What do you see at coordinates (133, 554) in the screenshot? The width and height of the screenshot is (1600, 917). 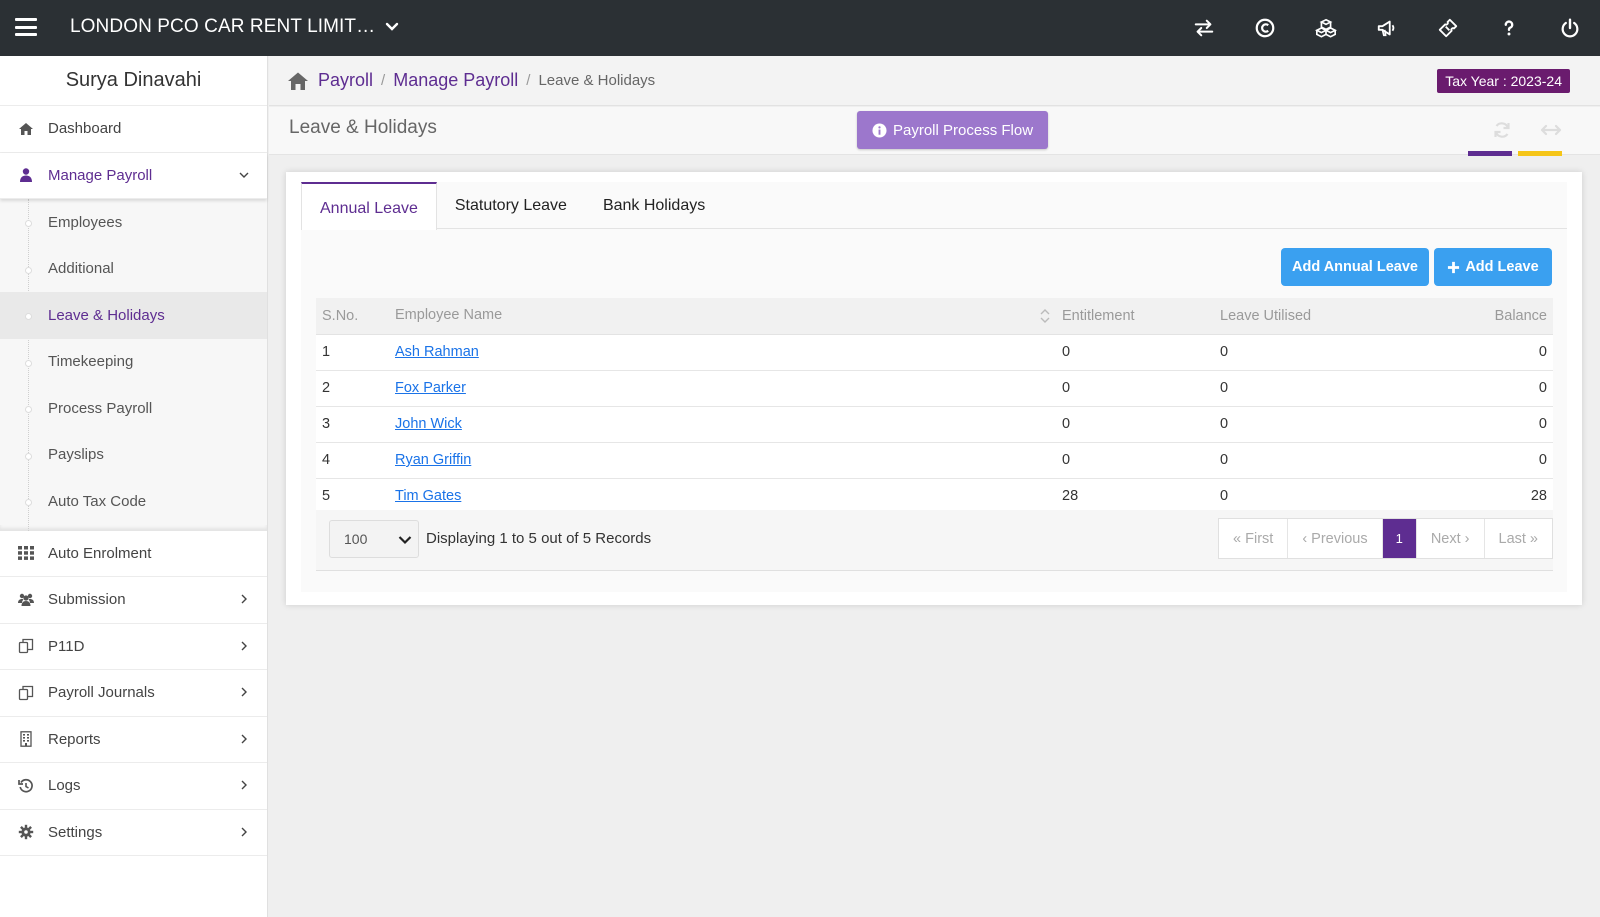 I see `sidebar-item-auto-enrolment: Auto Enrolment` at bounding box center [133, 554].